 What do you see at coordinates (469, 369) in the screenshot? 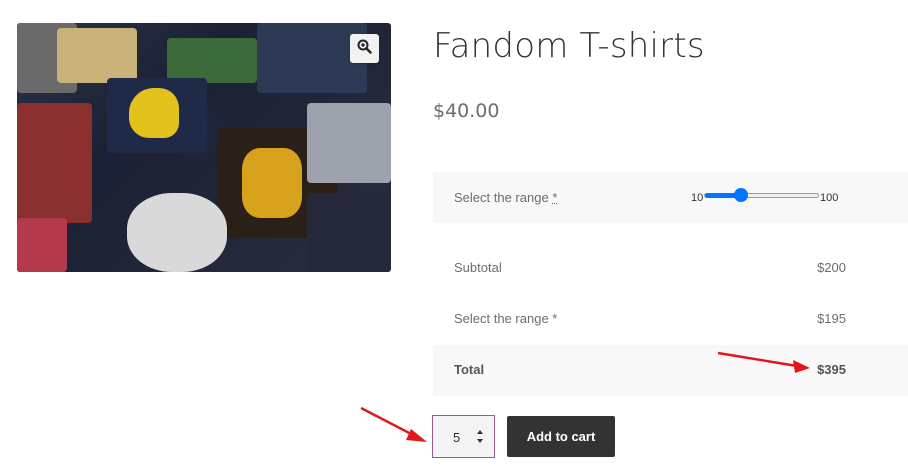
I see `total-label: Total` at bounding box center [469, 369].